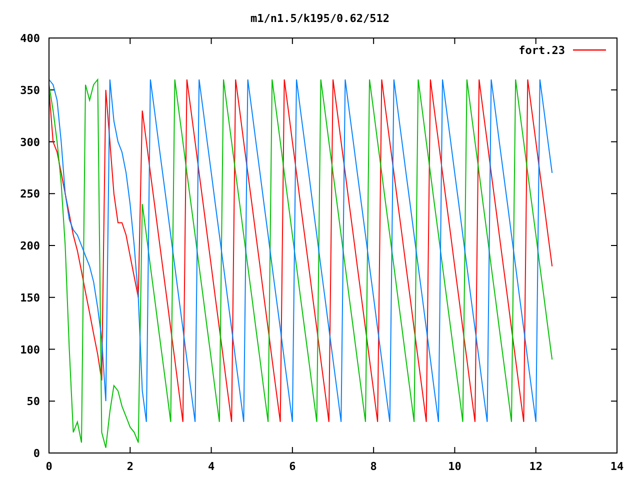 Image resolution: width=640 pixels, height=480 pixels. What do you see at coordinates (30, 90) in the screenshot?
I see `y-tick-label: 350` at bounding box center [30, 90].